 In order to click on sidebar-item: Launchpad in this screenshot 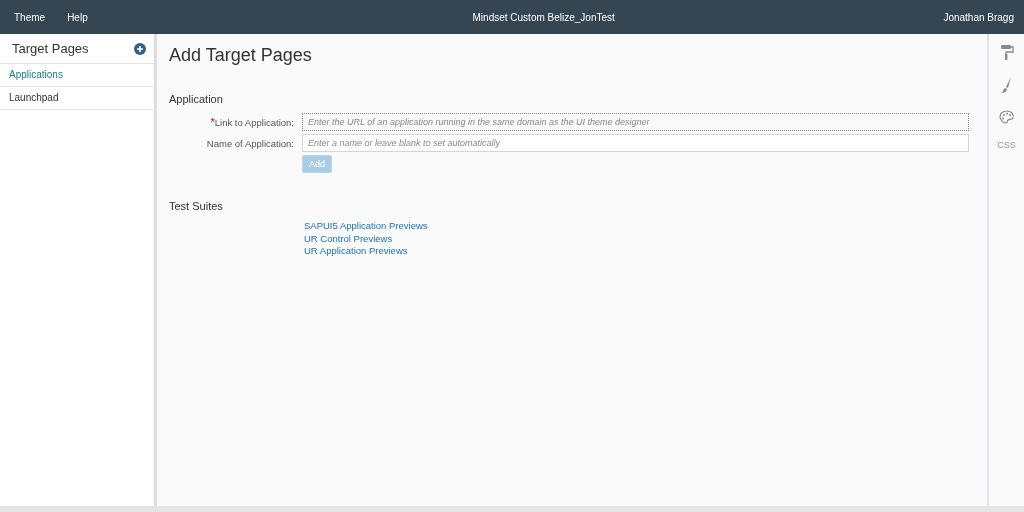, I will do `click(77, 98)`.